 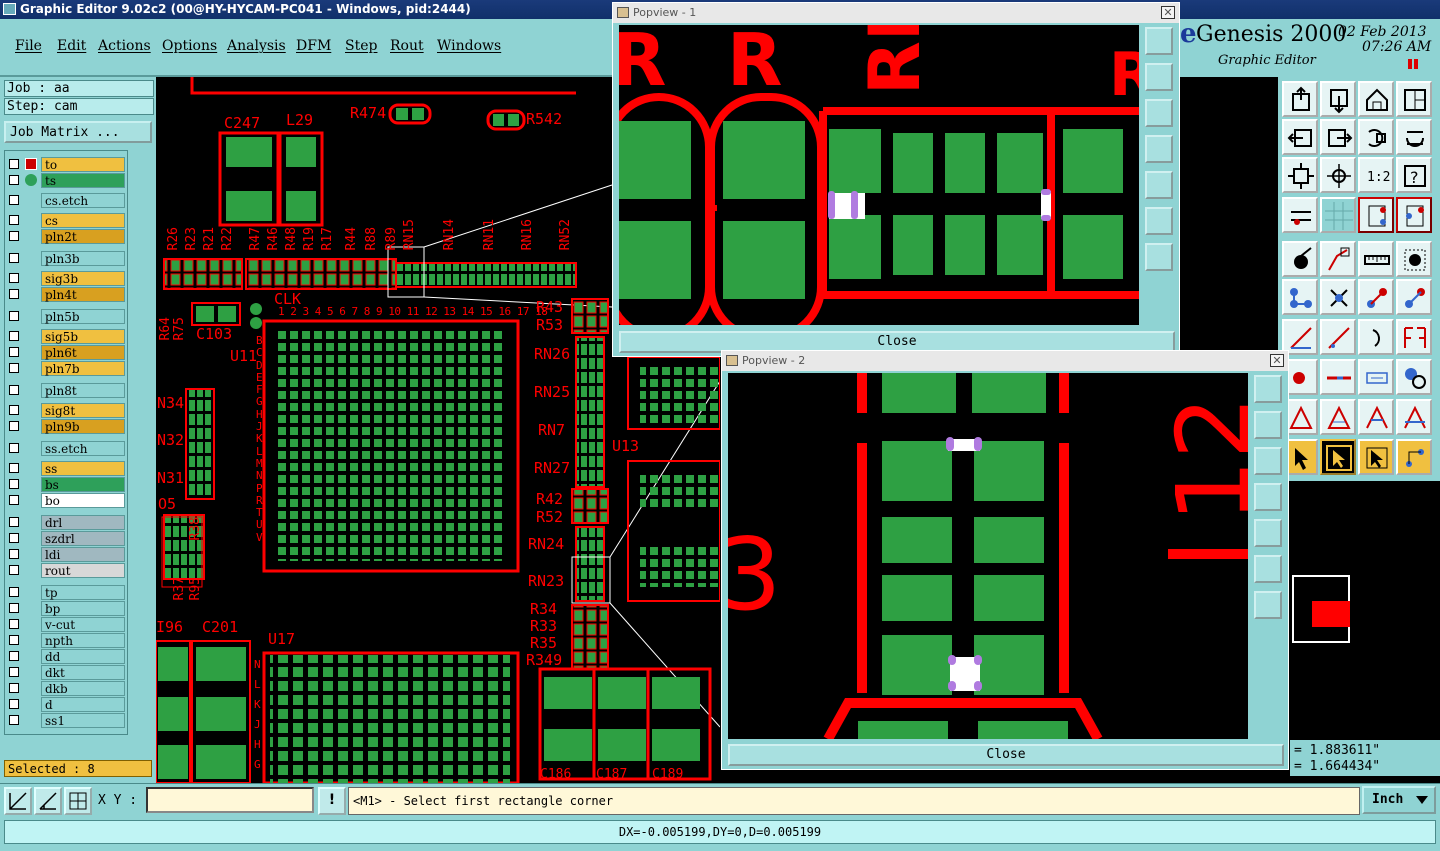 What do you see at coordinates (1414, 377) in the screenshot?
I see `copy-tool-icon` at bounding box center [1414, 377].